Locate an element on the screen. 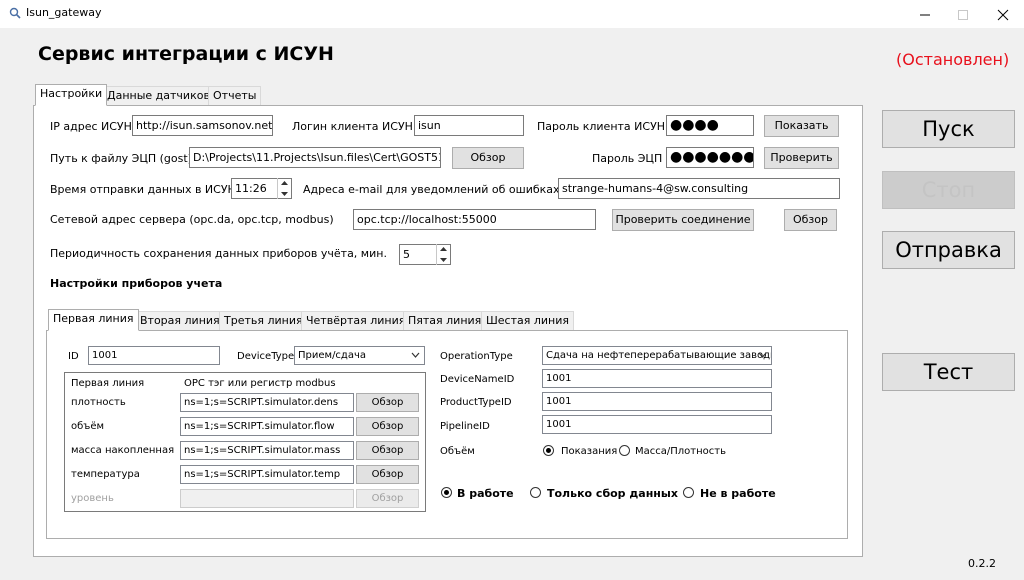  send-time-spinner is located at coordinates (284, 188).